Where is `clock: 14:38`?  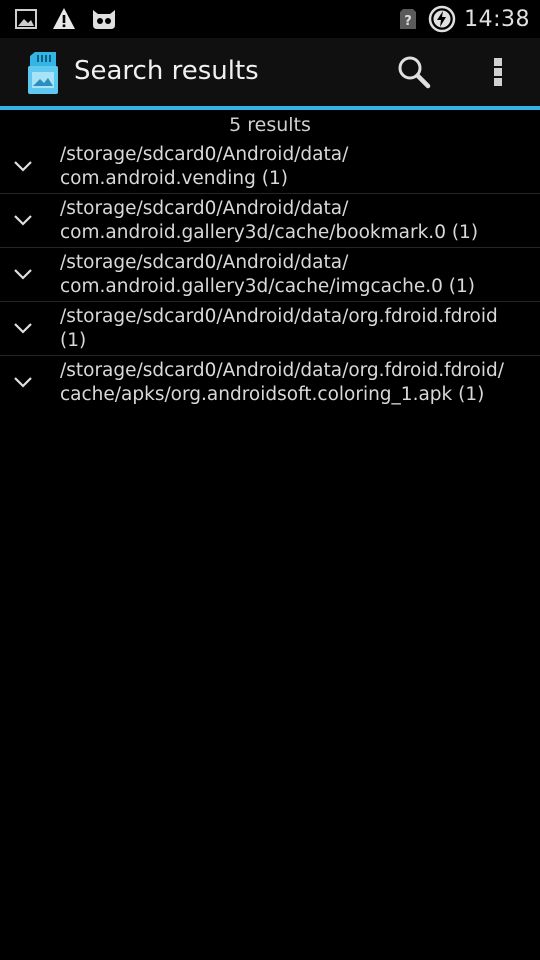
clock: 14:38 is located at coordinates (497, 19).